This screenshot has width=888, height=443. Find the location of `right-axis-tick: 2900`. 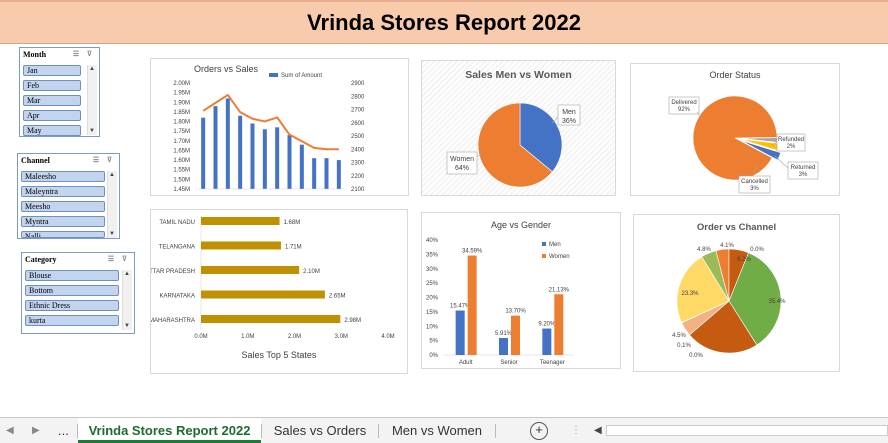

right-axis-tick: 2900 is located at coordinates (358, 84).